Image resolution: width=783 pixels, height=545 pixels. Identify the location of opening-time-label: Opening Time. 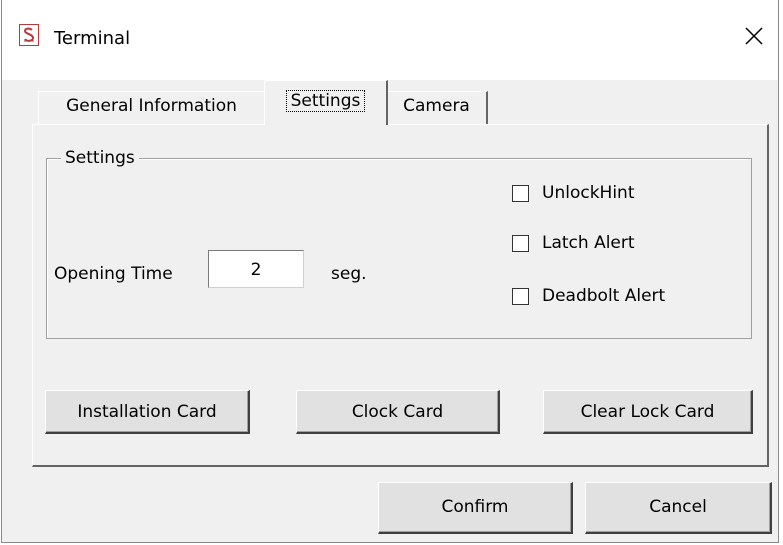
(113, 274).